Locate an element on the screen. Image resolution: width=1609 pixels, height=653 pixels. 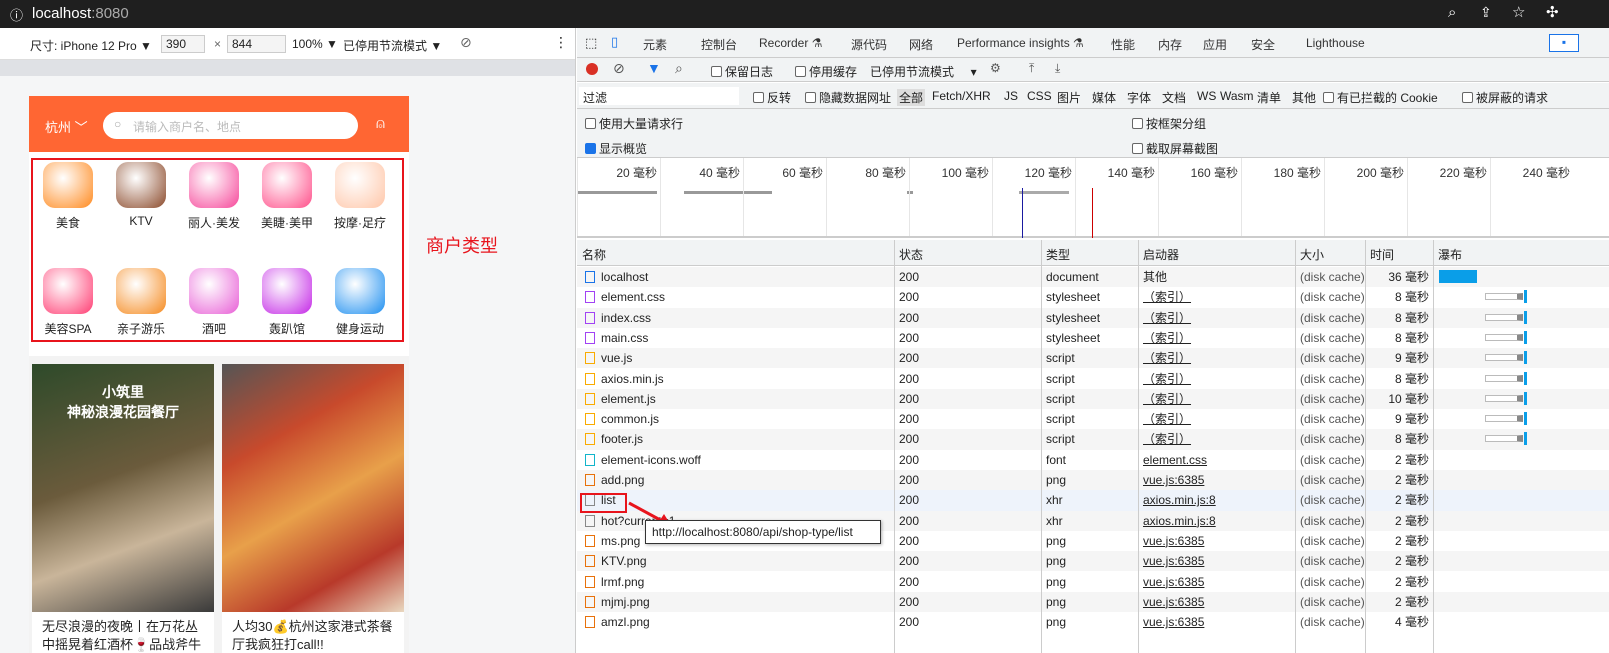
tab-6: 性能 is located at coordinates (1123, 44).